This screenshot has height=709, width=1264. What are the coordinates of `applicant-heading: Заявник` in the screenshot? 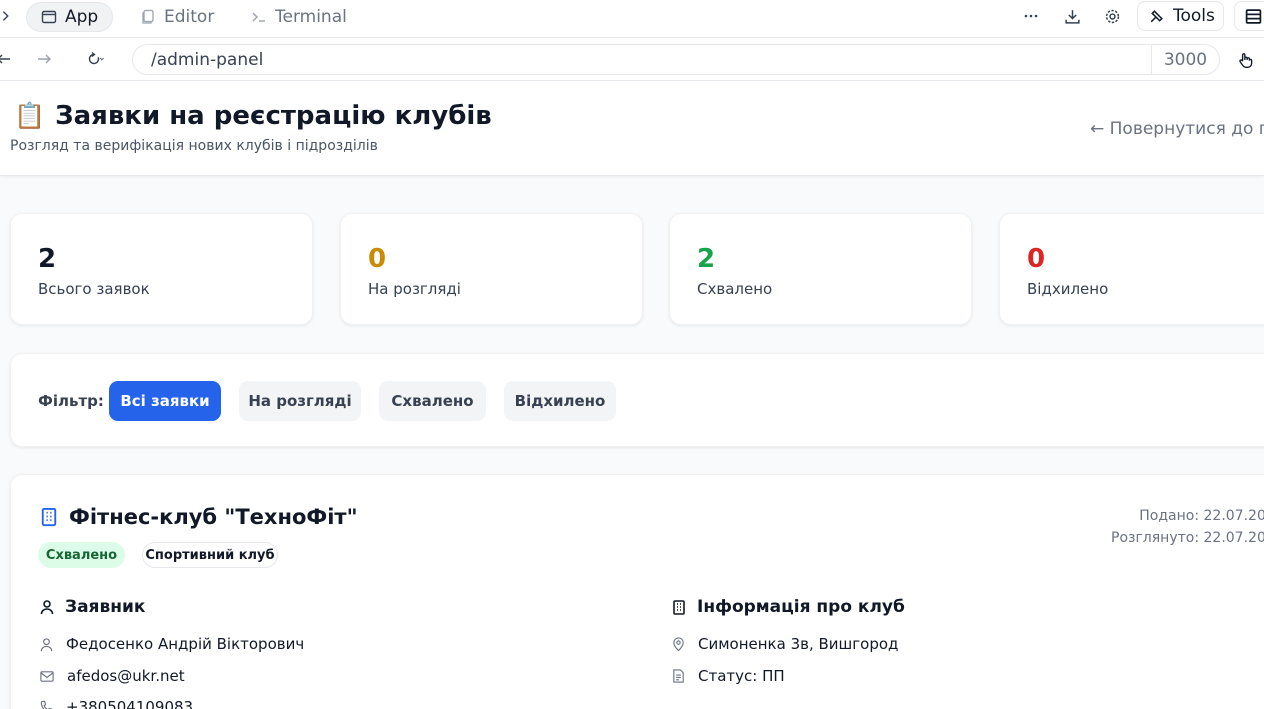 It's located at (92, 607).